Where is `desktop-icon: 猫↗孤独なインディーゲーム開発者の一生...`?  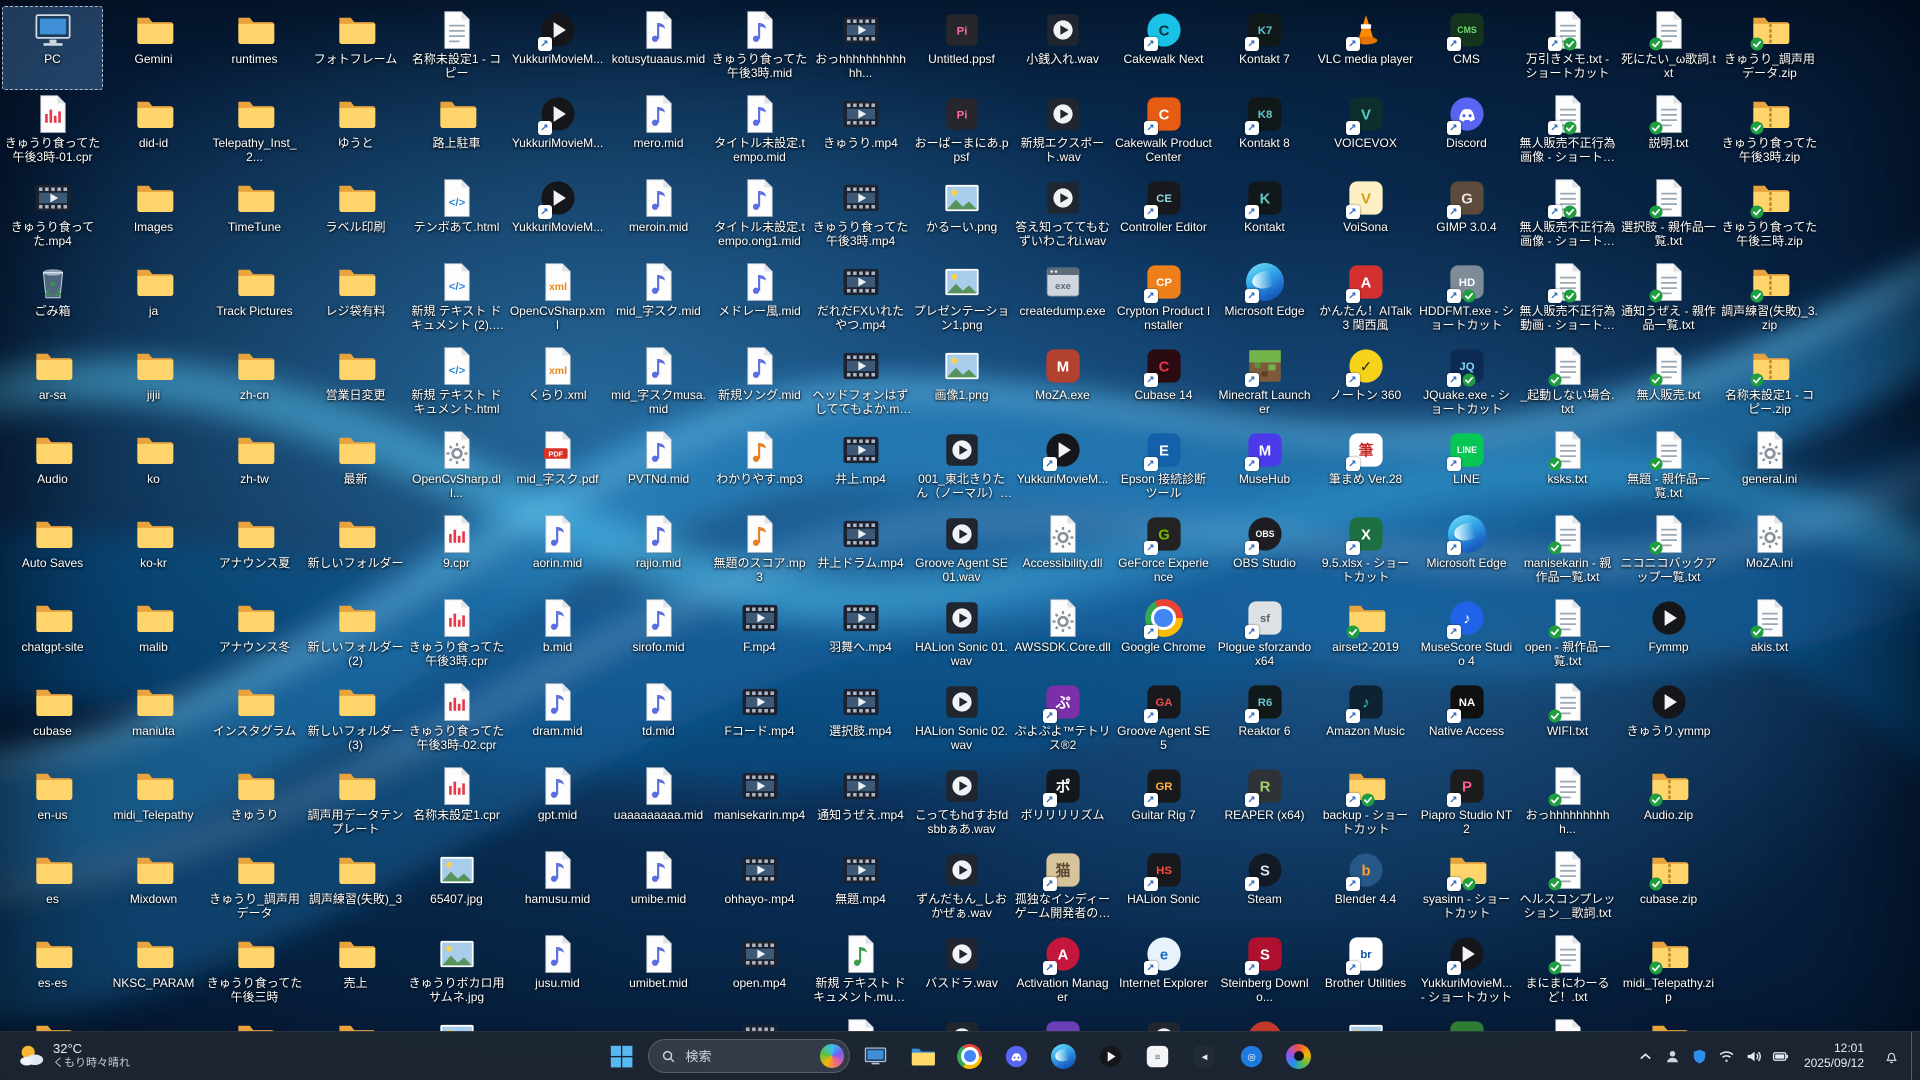 desktop-icon: 猫↗孤独なインディーゲーム開発者の一生... is located at coordinates (1062, 888).